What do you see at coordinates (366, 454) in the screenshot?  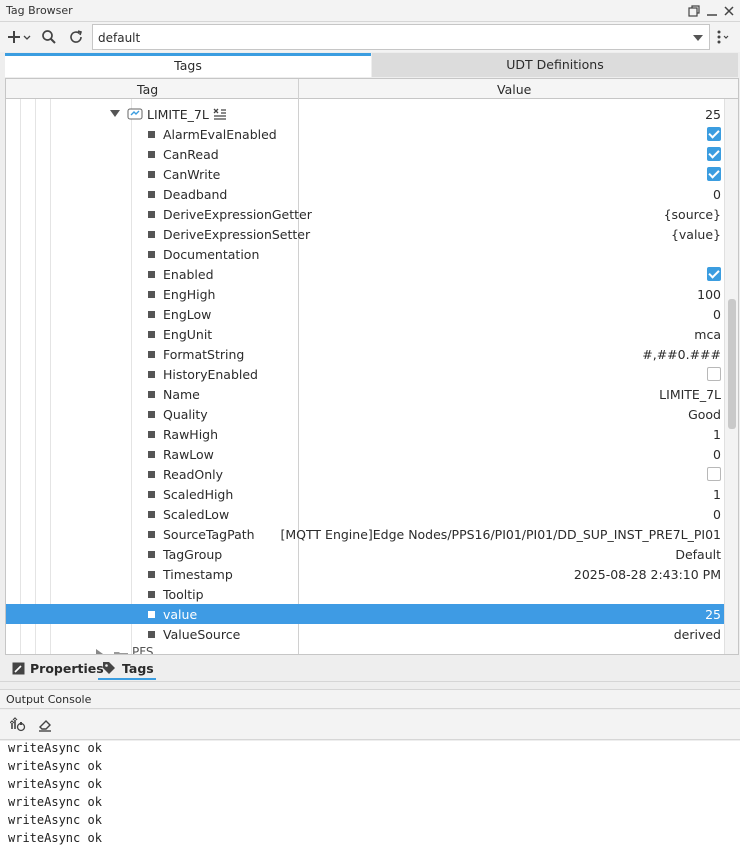 I see `tag-property-row: RawLow 0` at bounding box center [366, 454].